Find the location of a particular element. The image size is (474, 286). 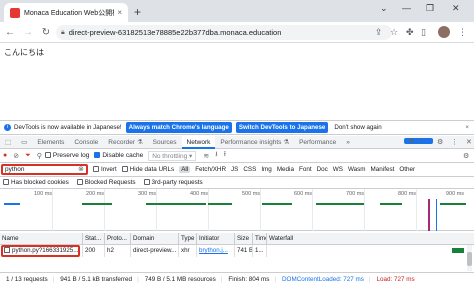

new-tab-button: + is located at coordinates (137, 12).